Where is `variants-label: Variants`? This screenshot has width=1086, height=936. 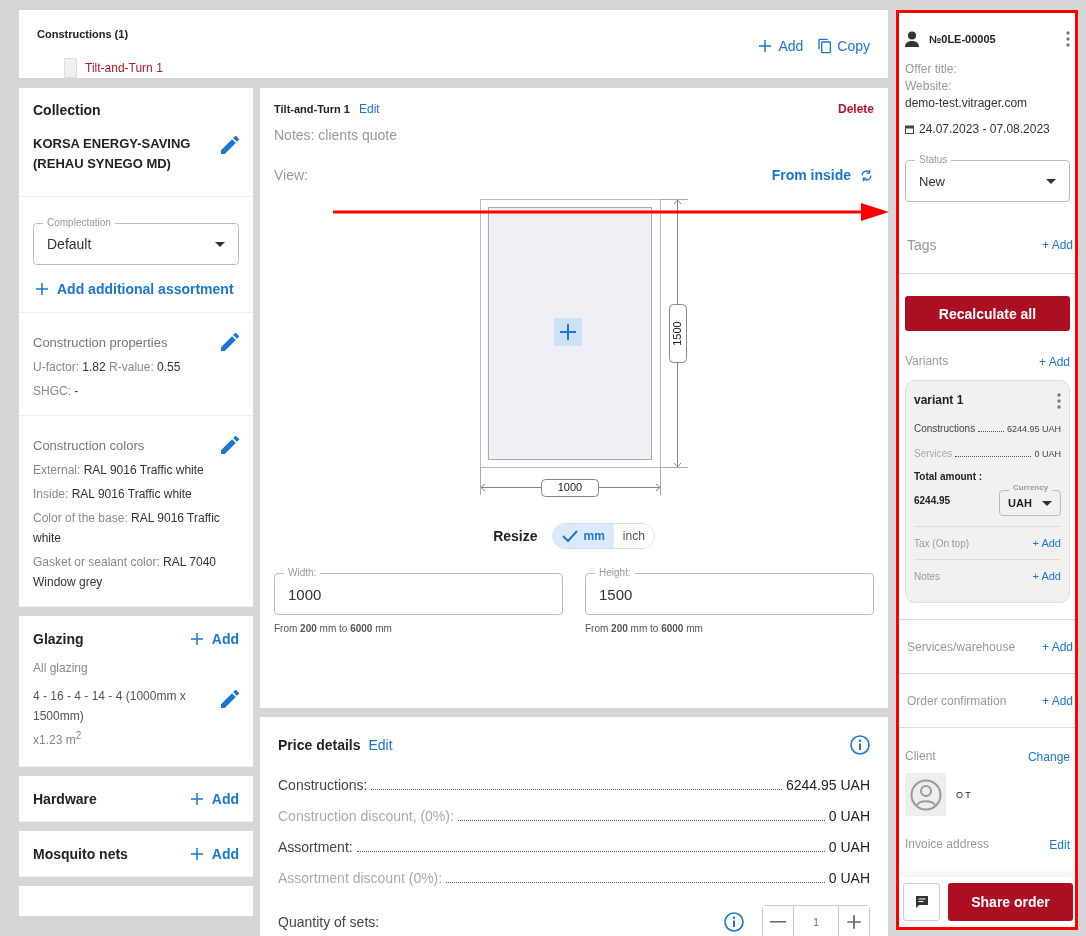
variants-label: Variants is located at coordinates (927, 361).